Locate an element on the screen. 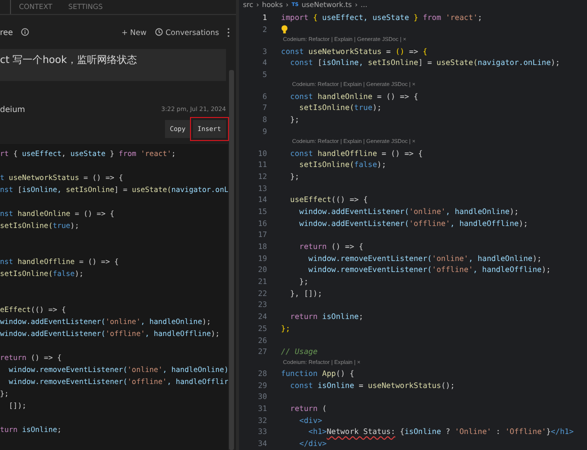 The height and width of the screenshot is (450, 587). scrollbar is located at coordinates (231, 260).